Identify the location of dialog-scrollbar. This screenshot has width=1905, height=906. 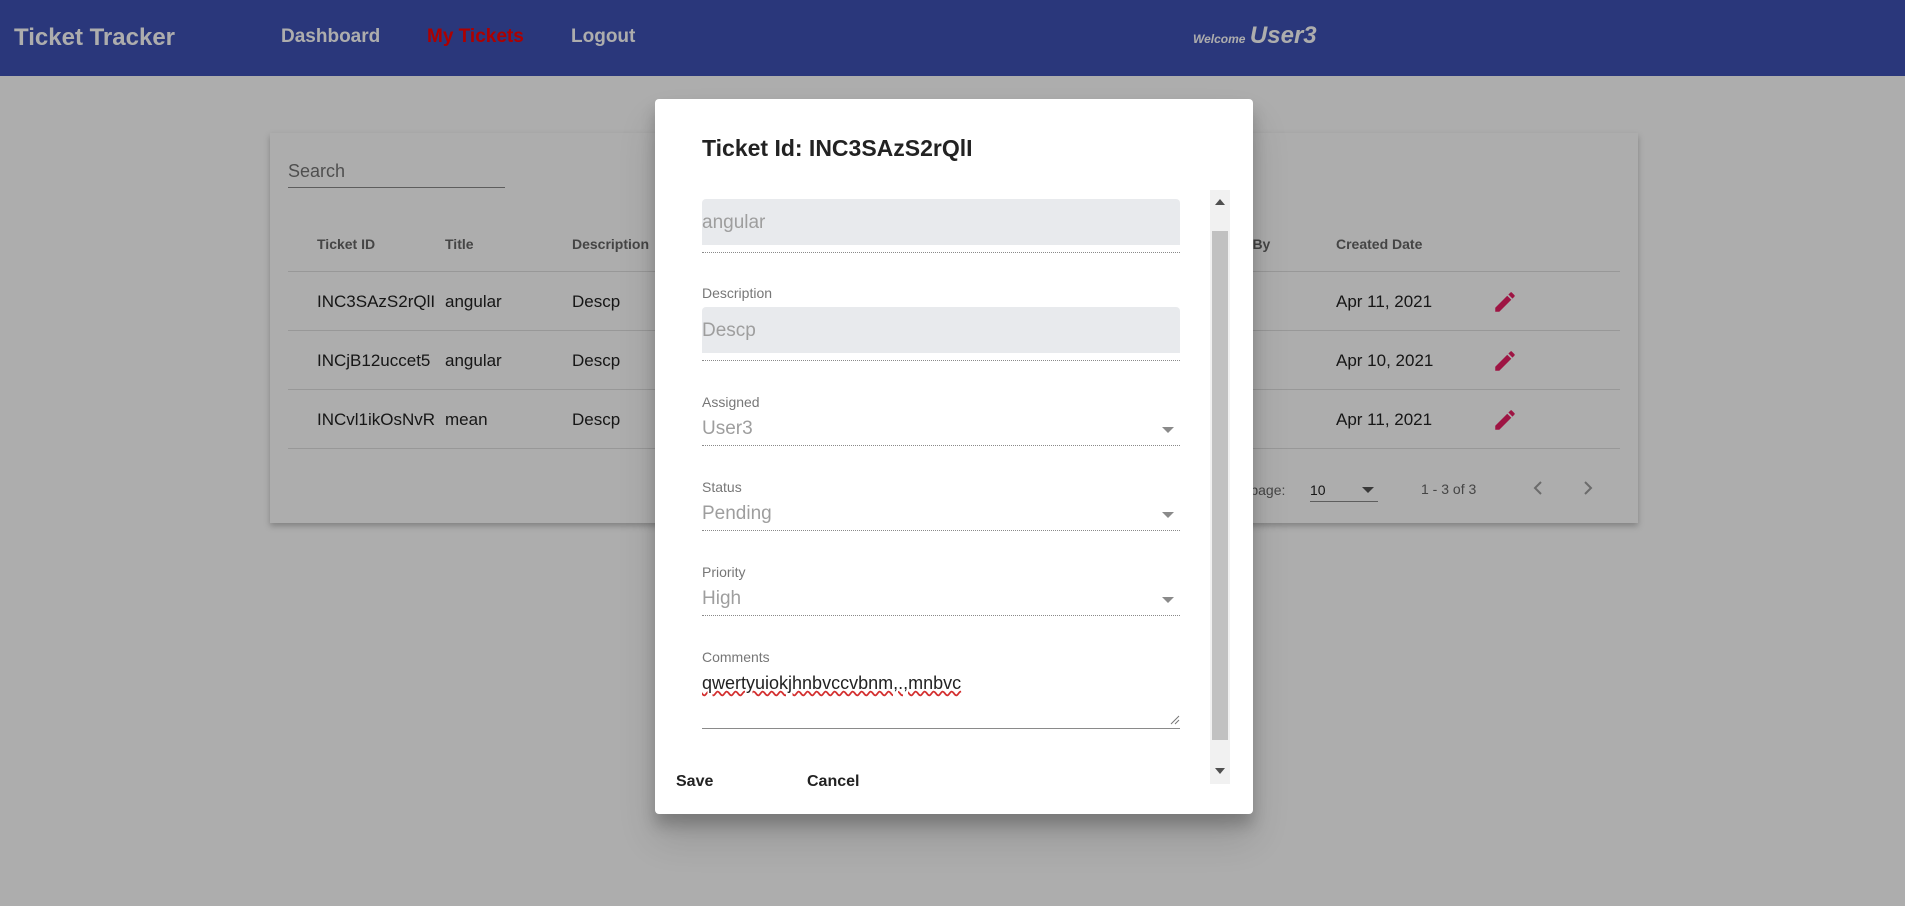
(1220, 487).